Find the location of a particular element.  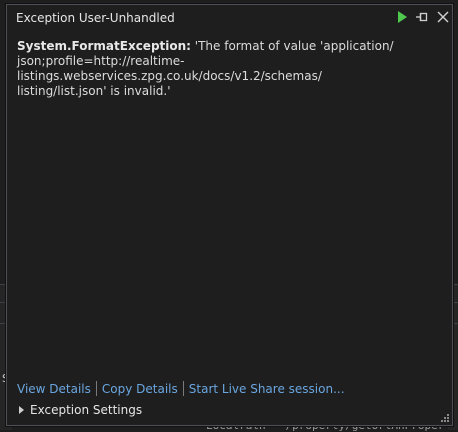

message-text-line1: 'The format of value 'application/ is located at coordinates (292, 46).